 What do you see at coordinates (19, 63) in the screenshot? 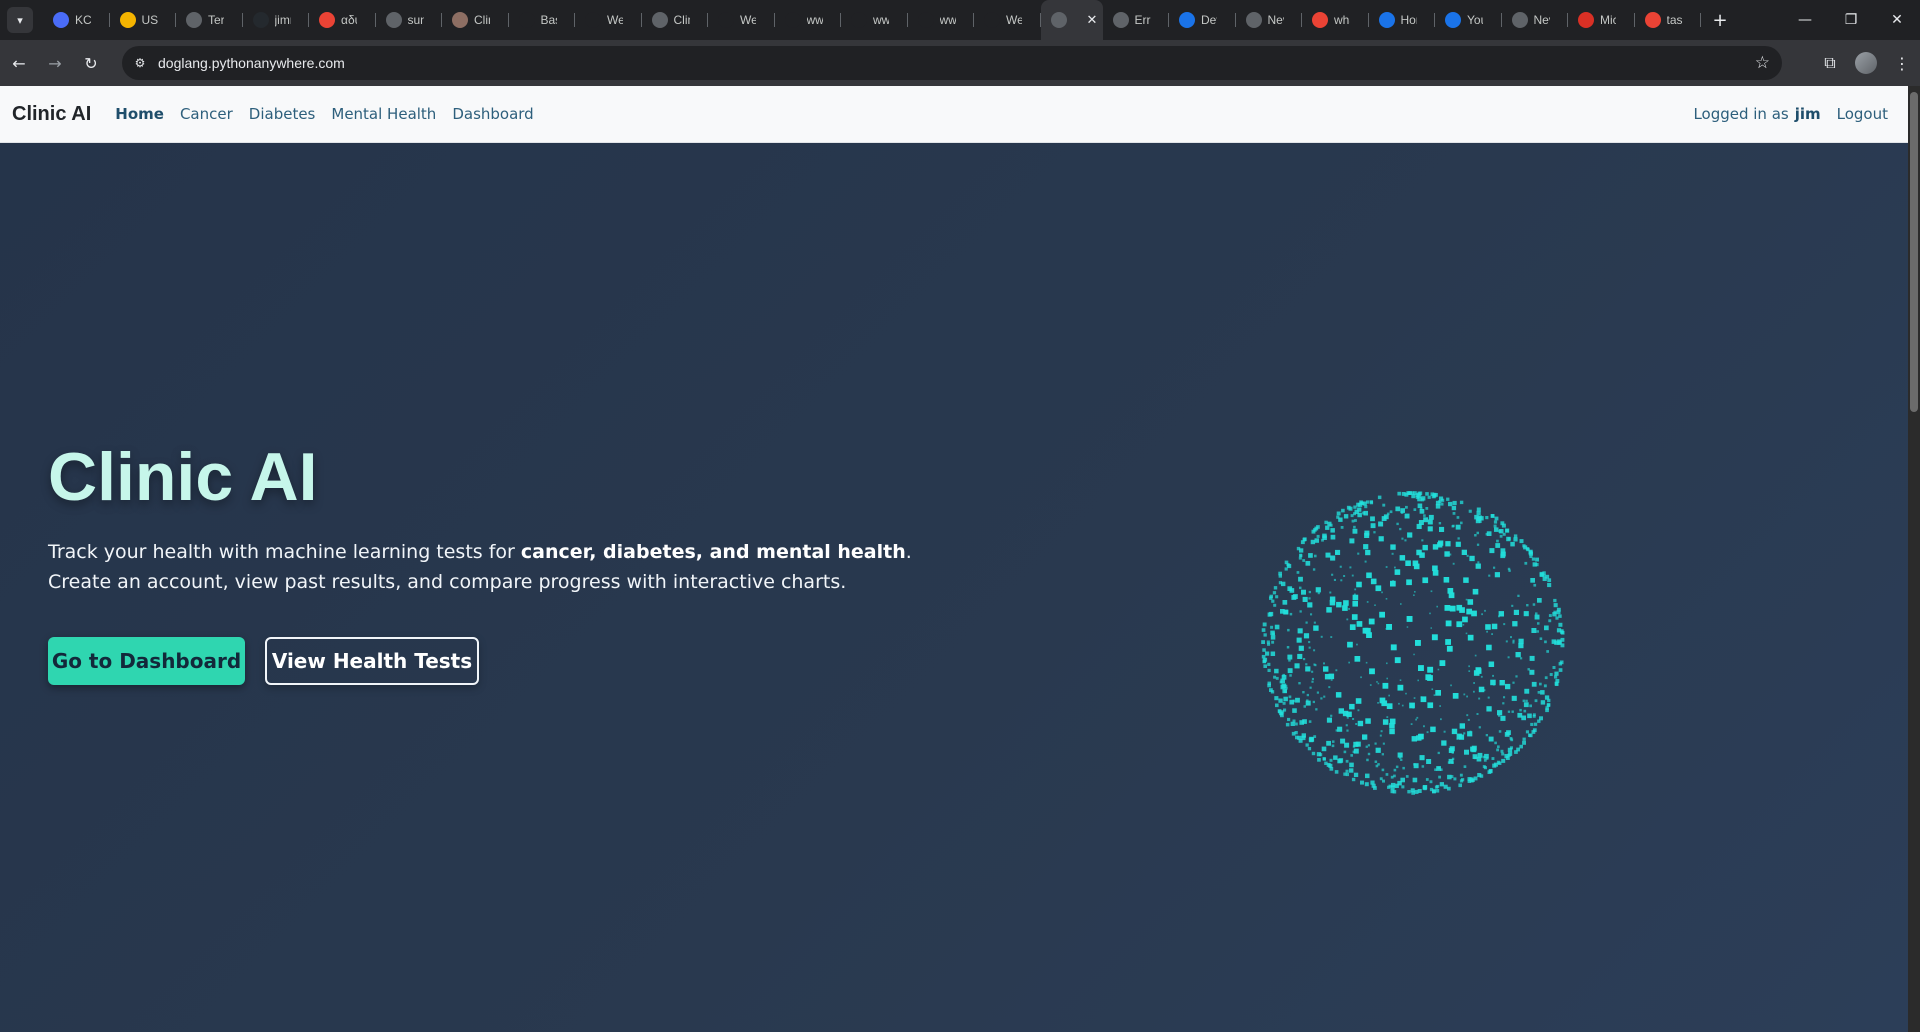
I see `back-icon: ←` at bounding box center [19, 63].